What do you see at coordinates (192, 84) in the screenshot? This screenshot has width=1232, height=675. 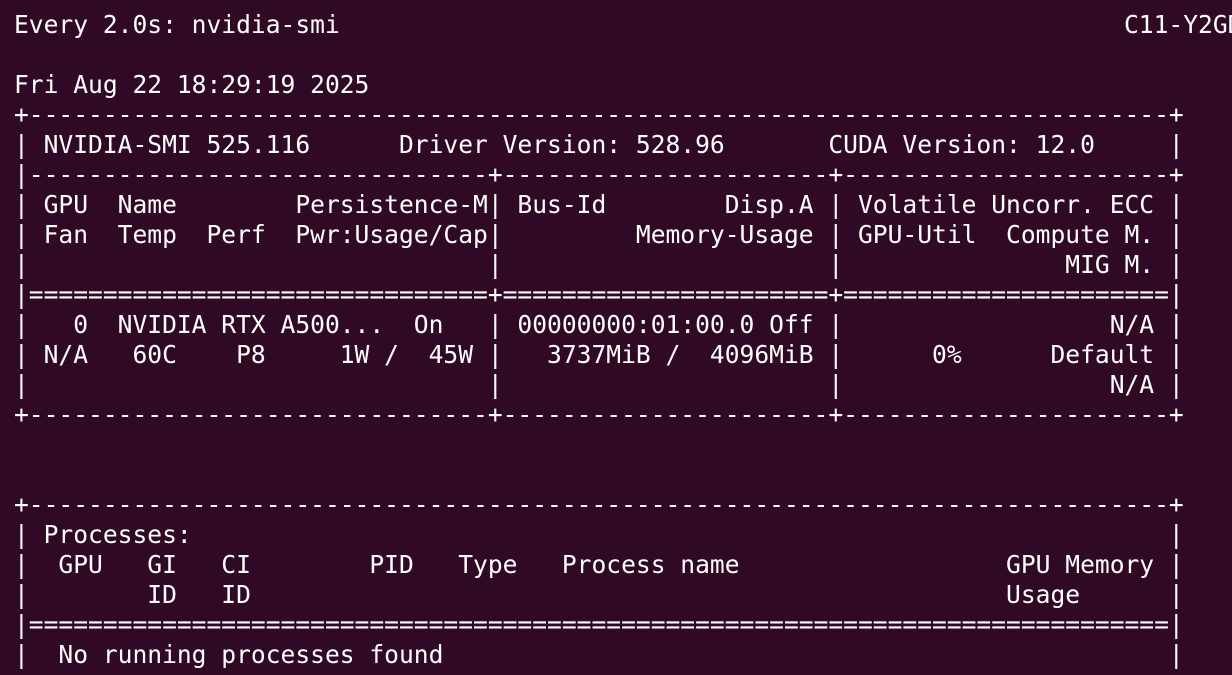 I see `timestamp-line: Fri Aug 22 18:29:19 2025` at bounding box center [192, 84].